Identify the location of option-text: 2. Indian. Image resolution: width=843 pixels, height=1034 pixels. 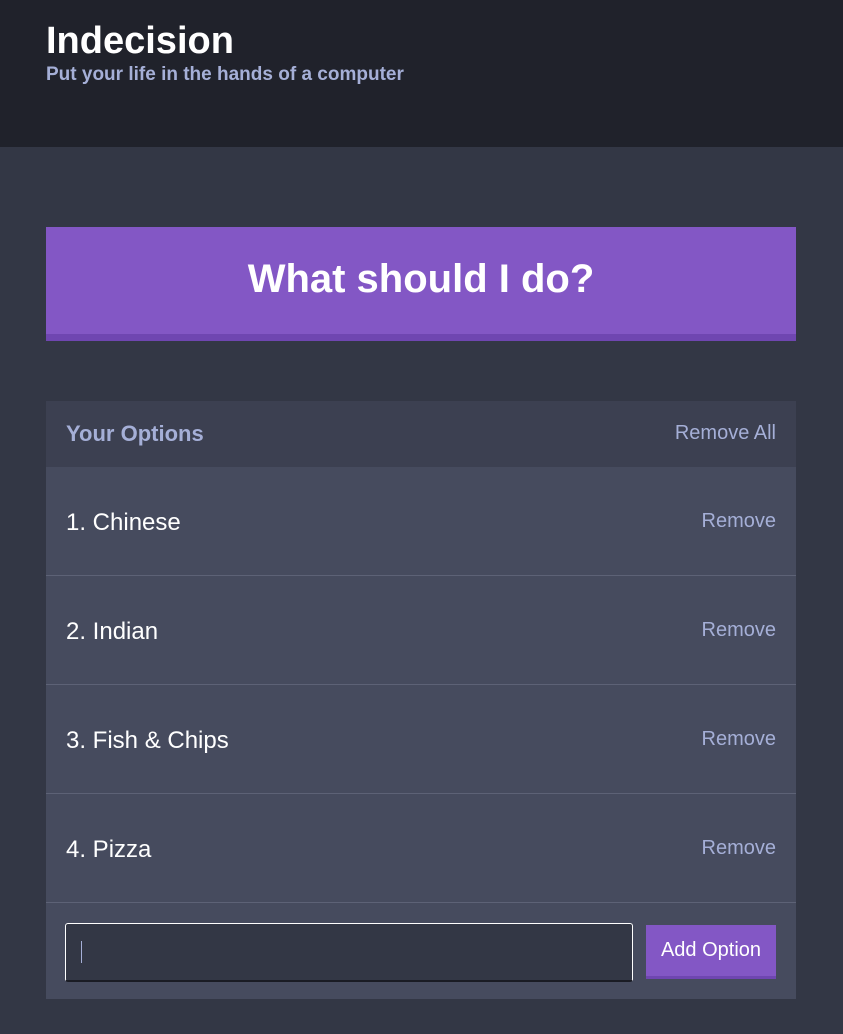
(112, 631).